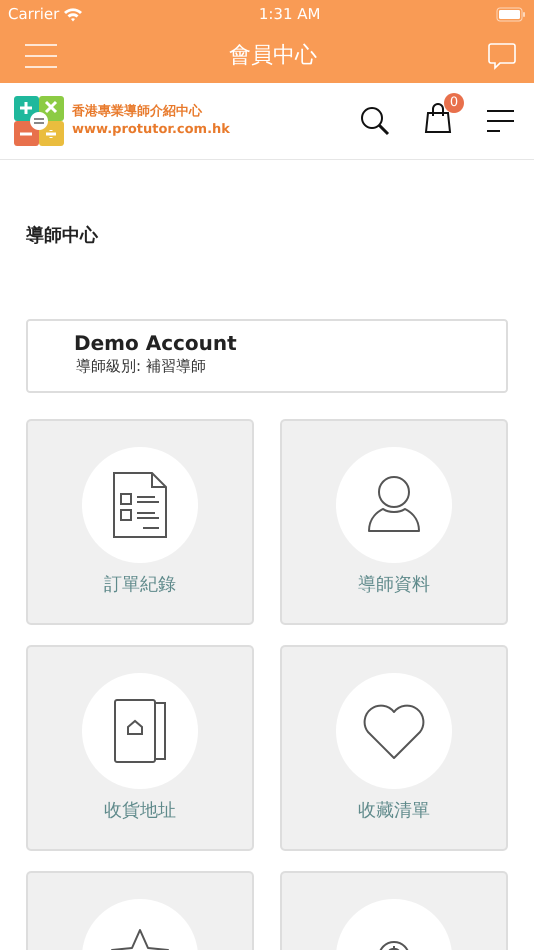 The height and width of the screenshot is (950, 534). What do you see at coordinates (375, 121) in the screenshot?
I see `search-icon` at bounding box center [375, 121].